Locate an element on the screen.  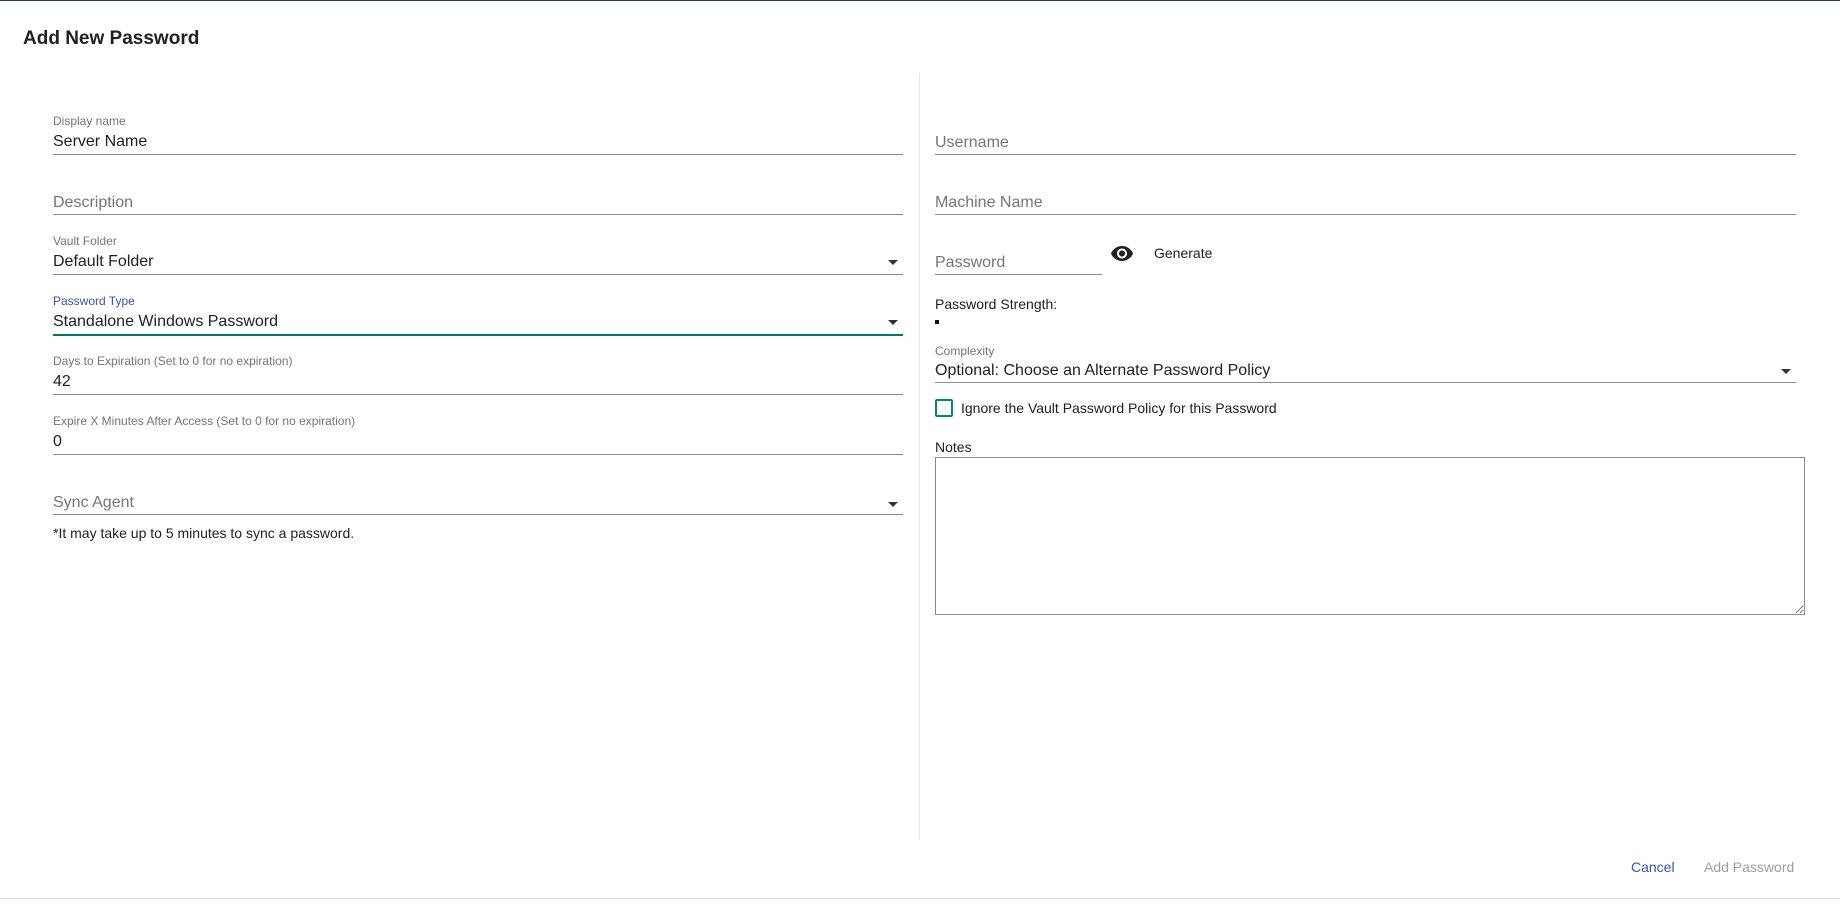
display-name-label: Display name is located at coordinates (89, 121).